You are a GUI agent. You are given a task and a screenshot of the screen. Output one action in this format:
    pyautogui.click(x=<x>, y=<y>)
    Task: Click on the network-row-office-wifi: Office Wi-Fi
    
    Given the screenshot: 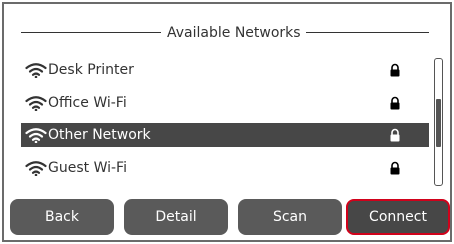 What is the action you would take?
    pyautogui.click(x=225, y=103)
    